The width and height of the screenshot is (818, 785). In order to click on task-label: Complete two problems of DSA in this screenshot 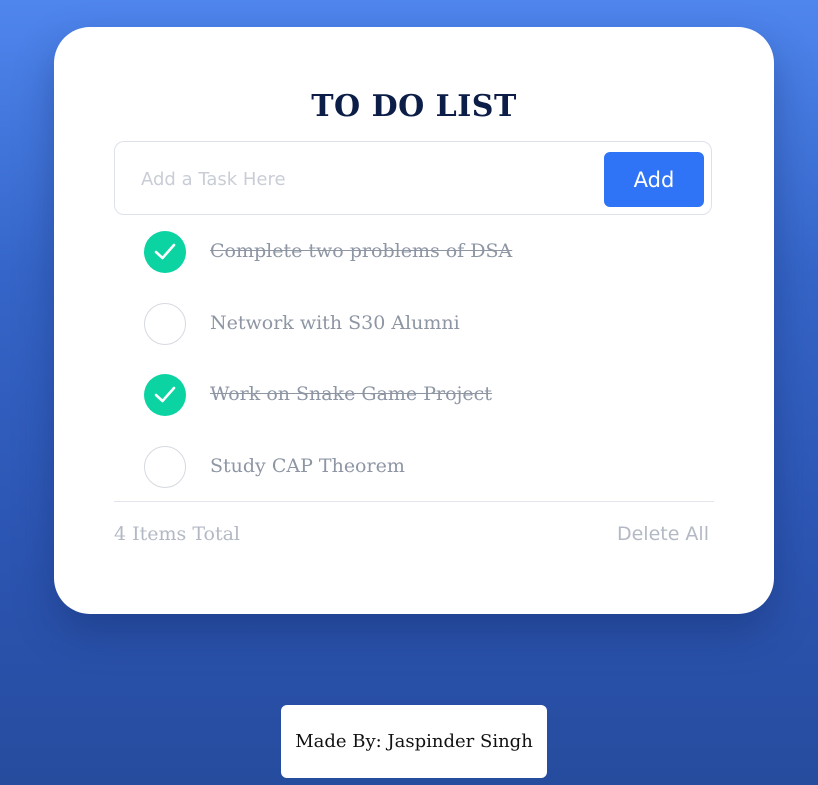, I will do `click(361, 251)`.